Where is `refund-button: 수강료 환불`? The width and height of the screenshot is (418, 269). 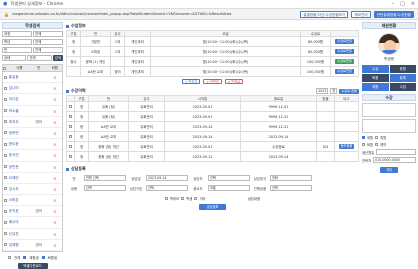
refund-button: 수강료 환불 is located at coordinates (349, 91).